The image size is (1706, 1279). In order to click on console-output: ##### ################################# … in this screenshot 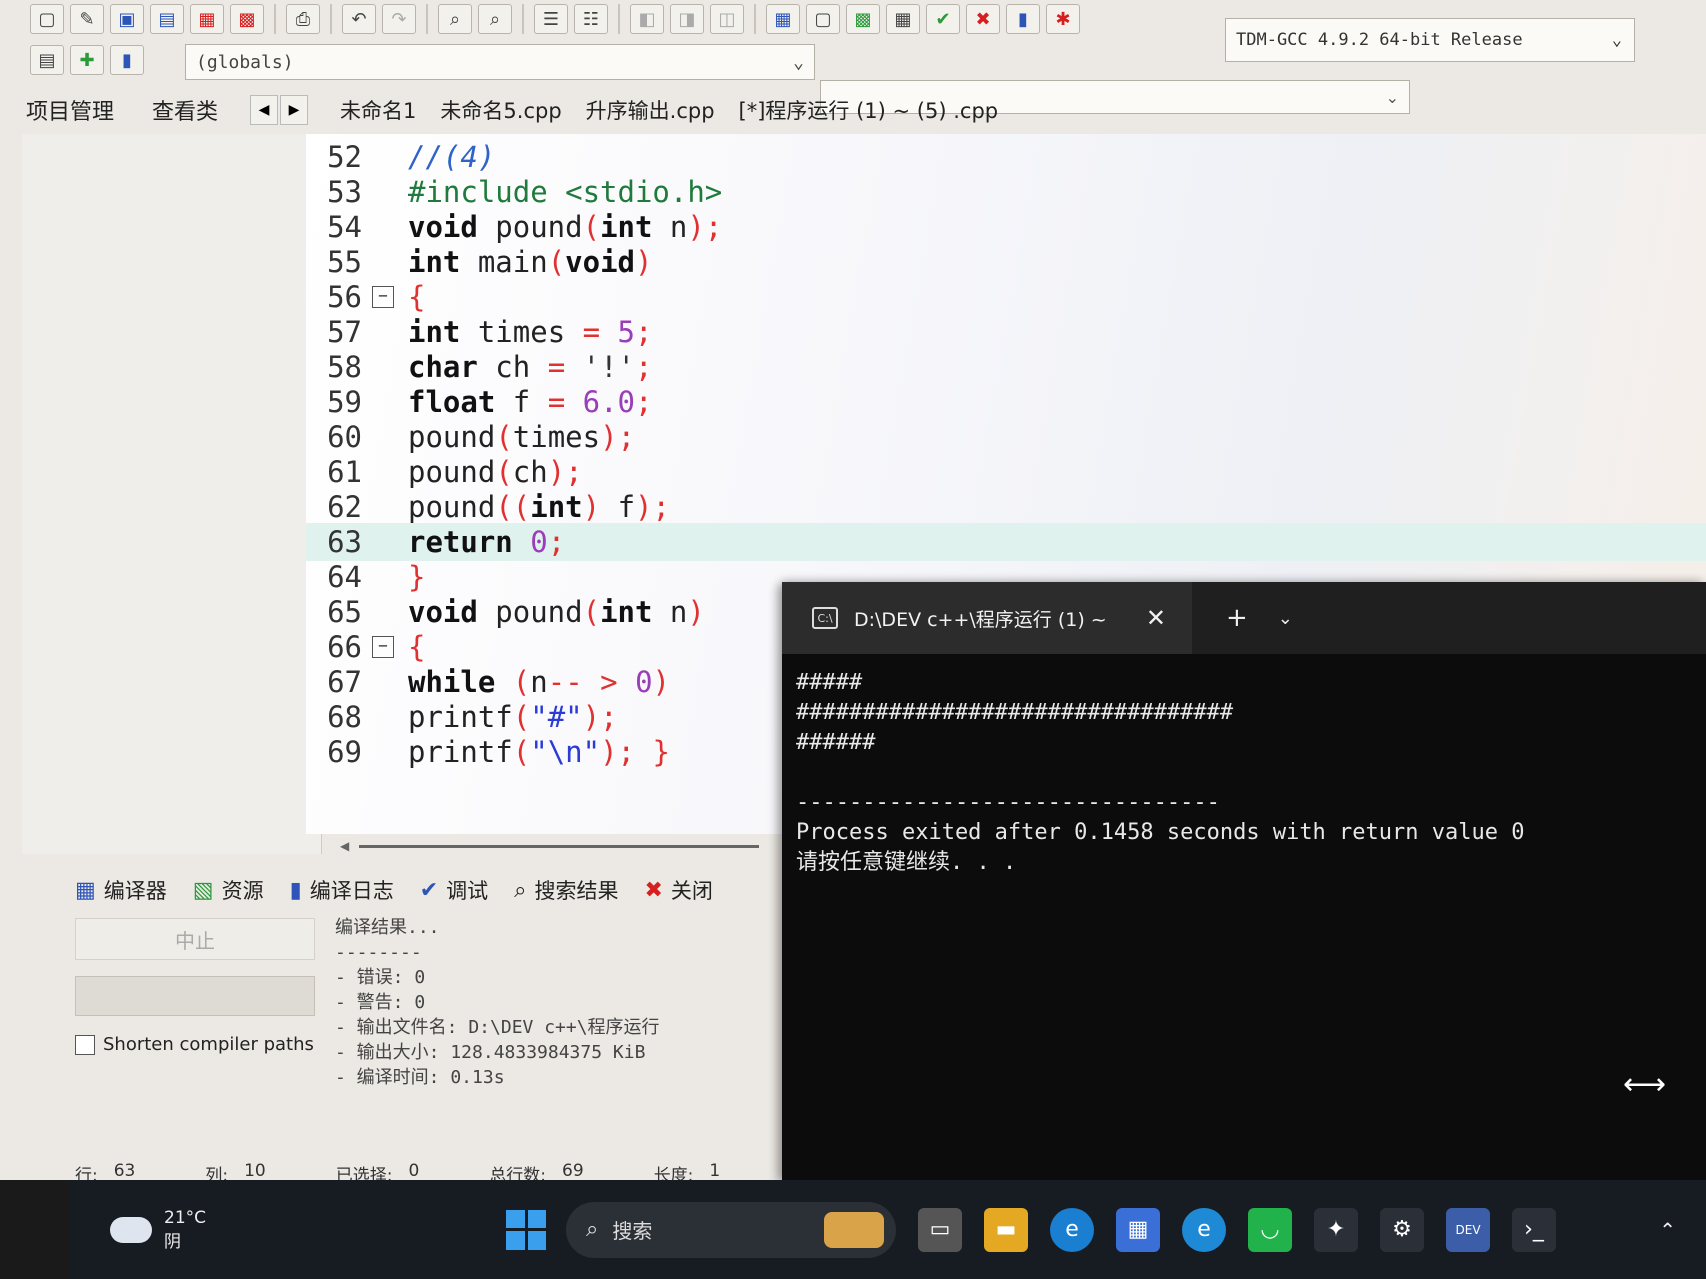, I will do `click(1244, 773)`.